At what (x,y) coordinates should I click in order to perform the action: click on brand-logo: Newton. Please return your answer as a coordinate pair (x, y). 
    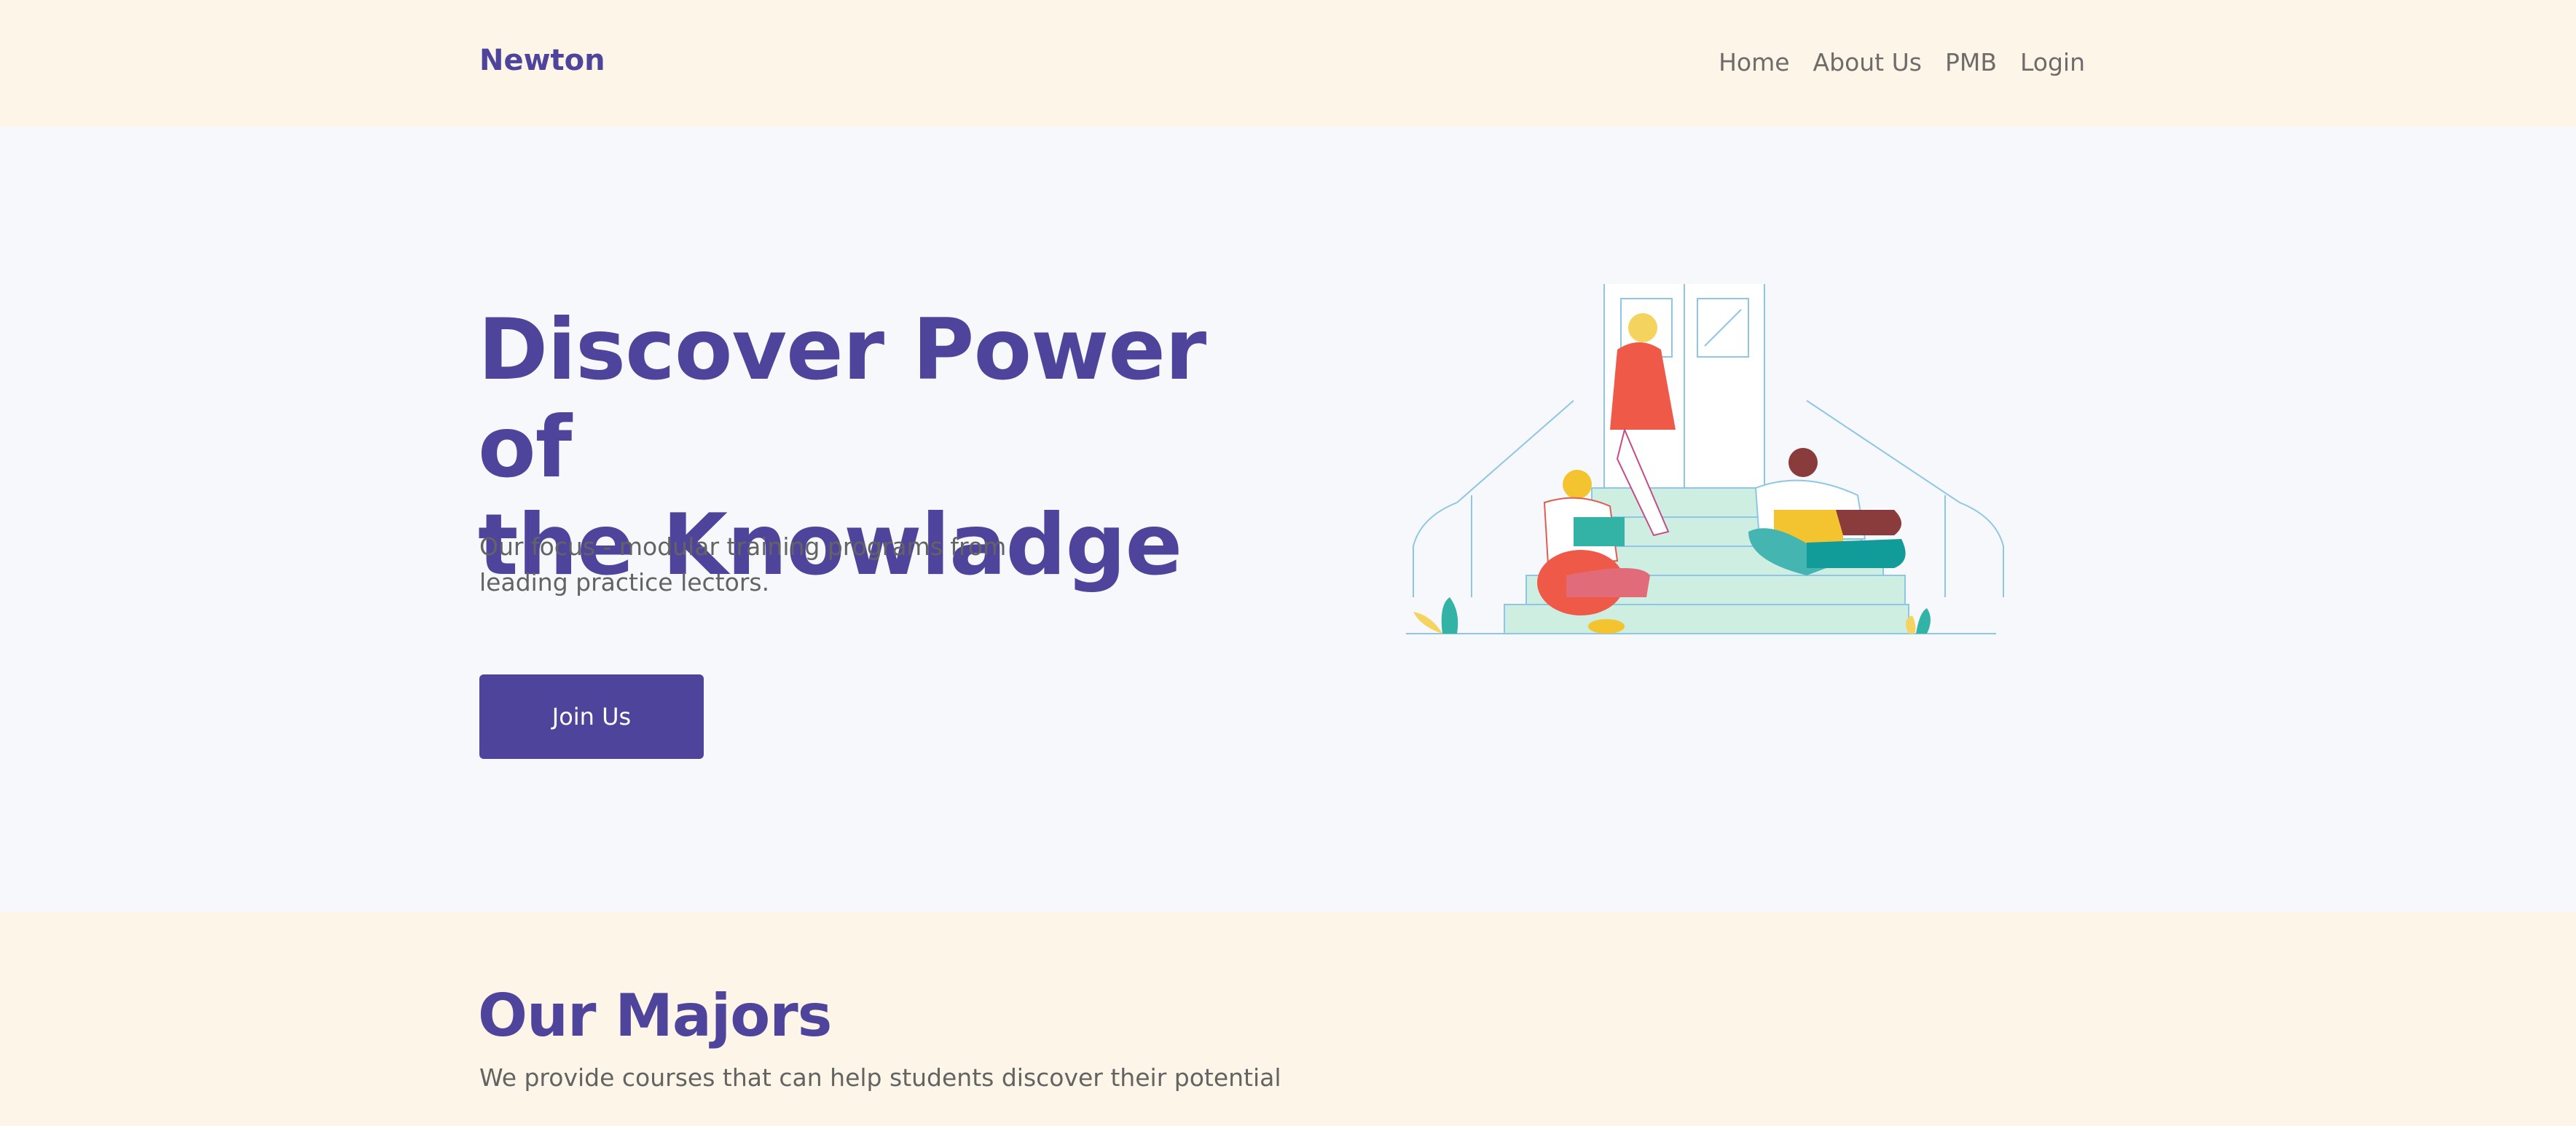
    Looking at the image, I should click on (542, 61).